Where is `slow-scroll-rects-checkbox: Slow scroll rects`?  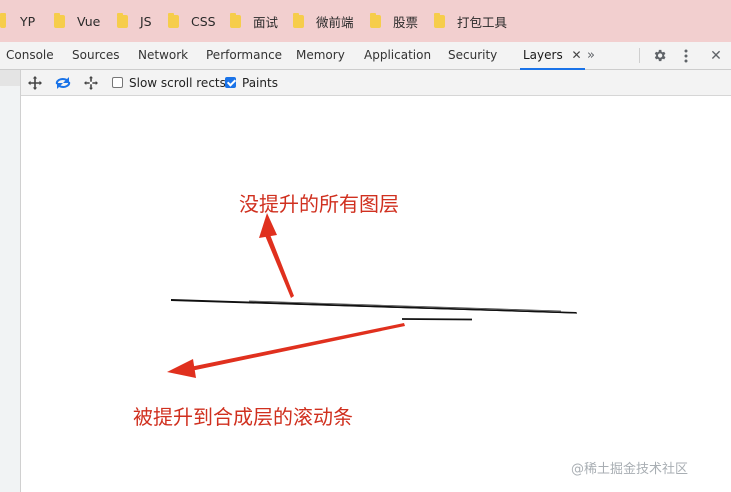
slow-scroll-rects-checkbox: Slow scroll rects is located at coordinates (169, 82).